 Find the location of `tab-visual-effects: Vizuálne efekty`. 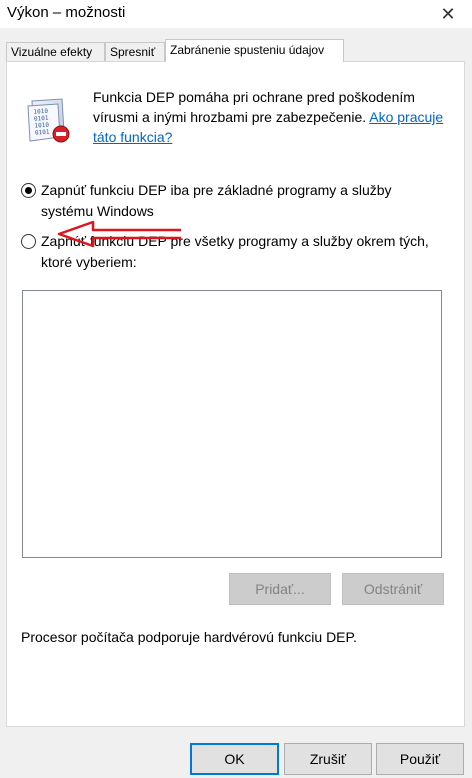

tab-visual-effects: Vizuálne efekty is located at coordinates (55, 51).